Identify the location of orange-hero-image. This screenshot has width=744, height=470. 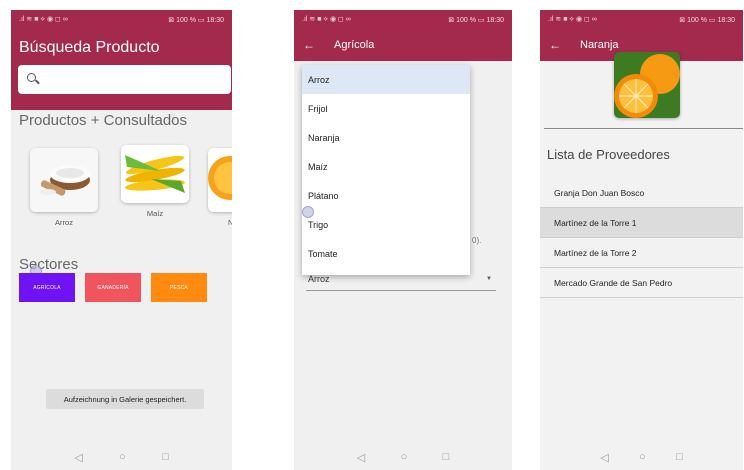
(647, 85).